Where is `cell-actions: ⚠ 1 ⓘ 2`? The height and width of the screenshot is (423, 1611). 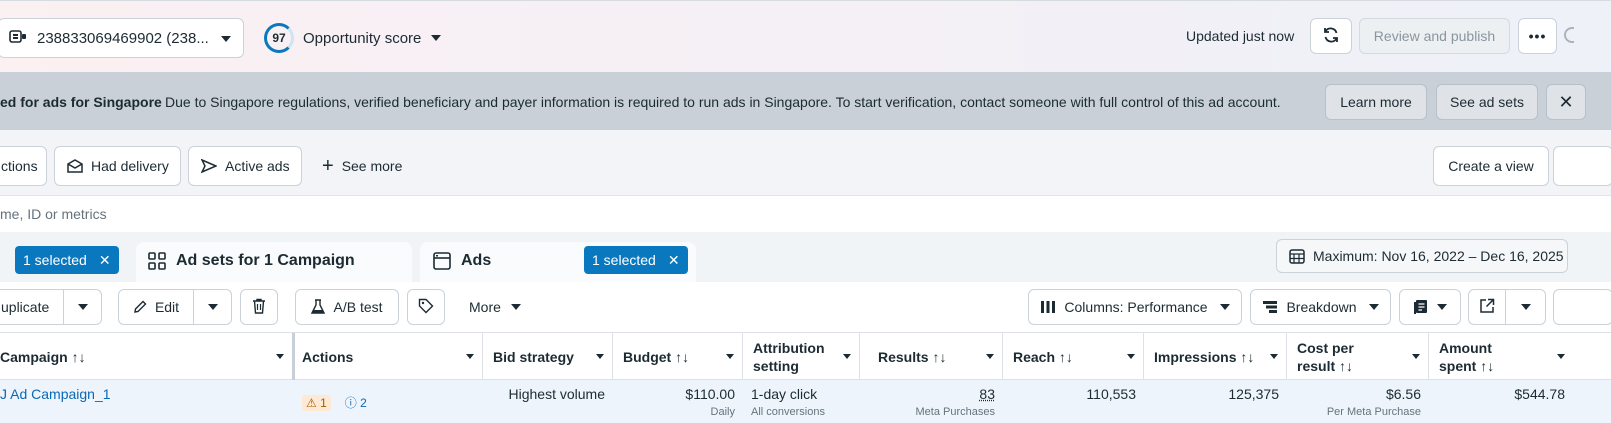
cell-actions: ⚠ 1 ⓘ 2 is located at coordinates (391, 401).